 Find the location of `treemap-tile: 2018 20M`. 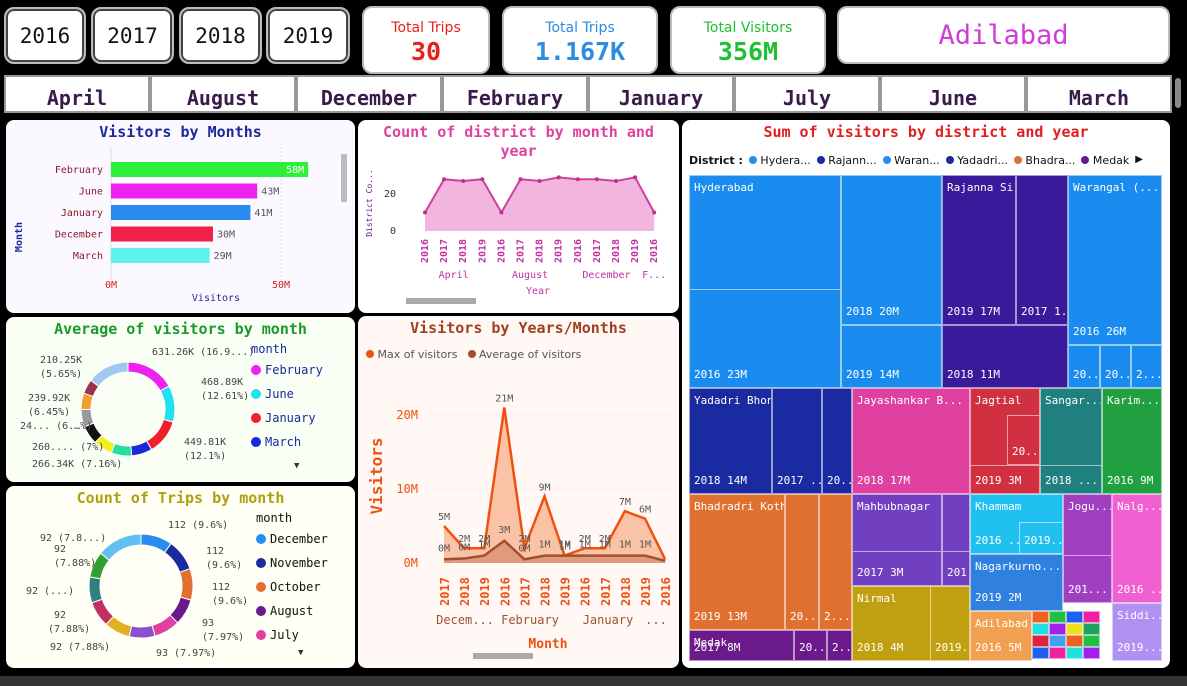

treemap-tile: 2018 20M is located at coordinates (891, 250).